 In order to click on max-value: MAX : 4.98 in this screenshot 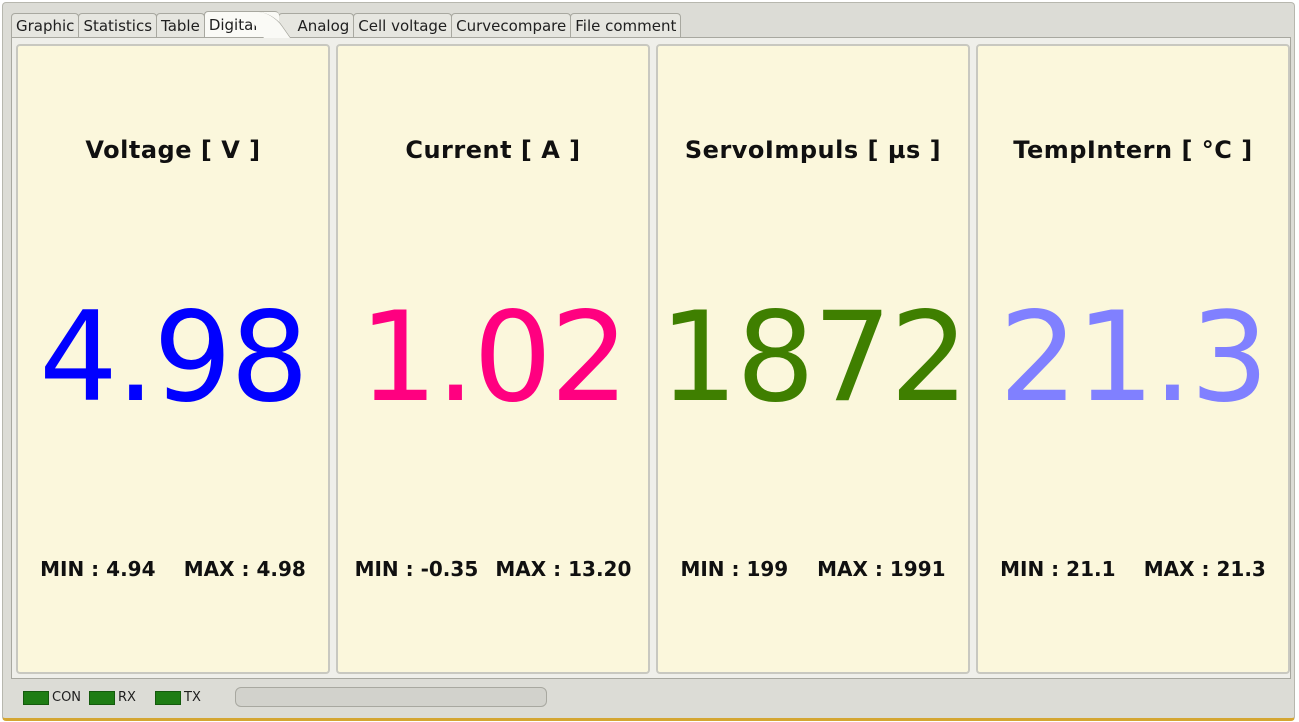, I will do `click(244, 569)`.